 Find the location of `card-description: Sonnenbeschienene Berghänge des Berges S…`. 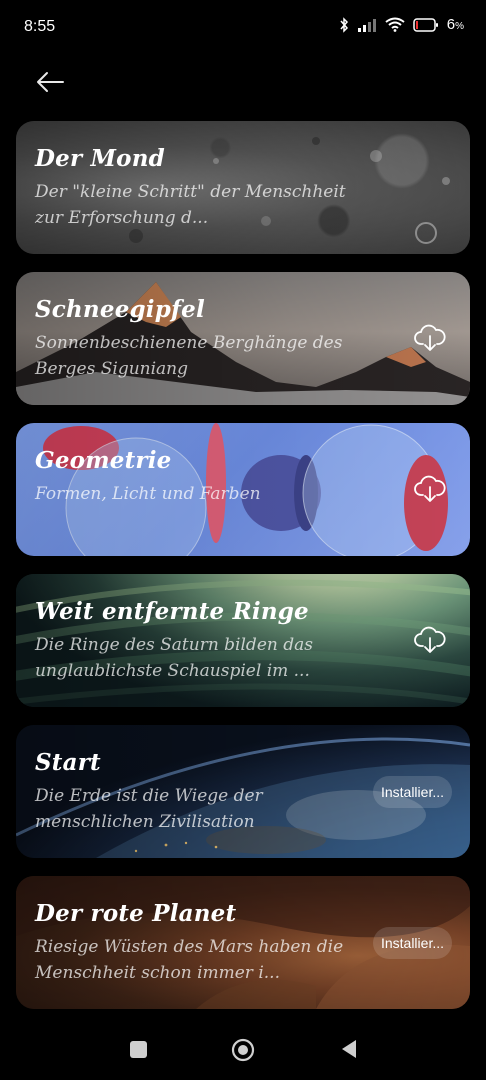

card-description: Sonnenbeschienene Berghänge des Berges S… is located at coordinates (189, 356).